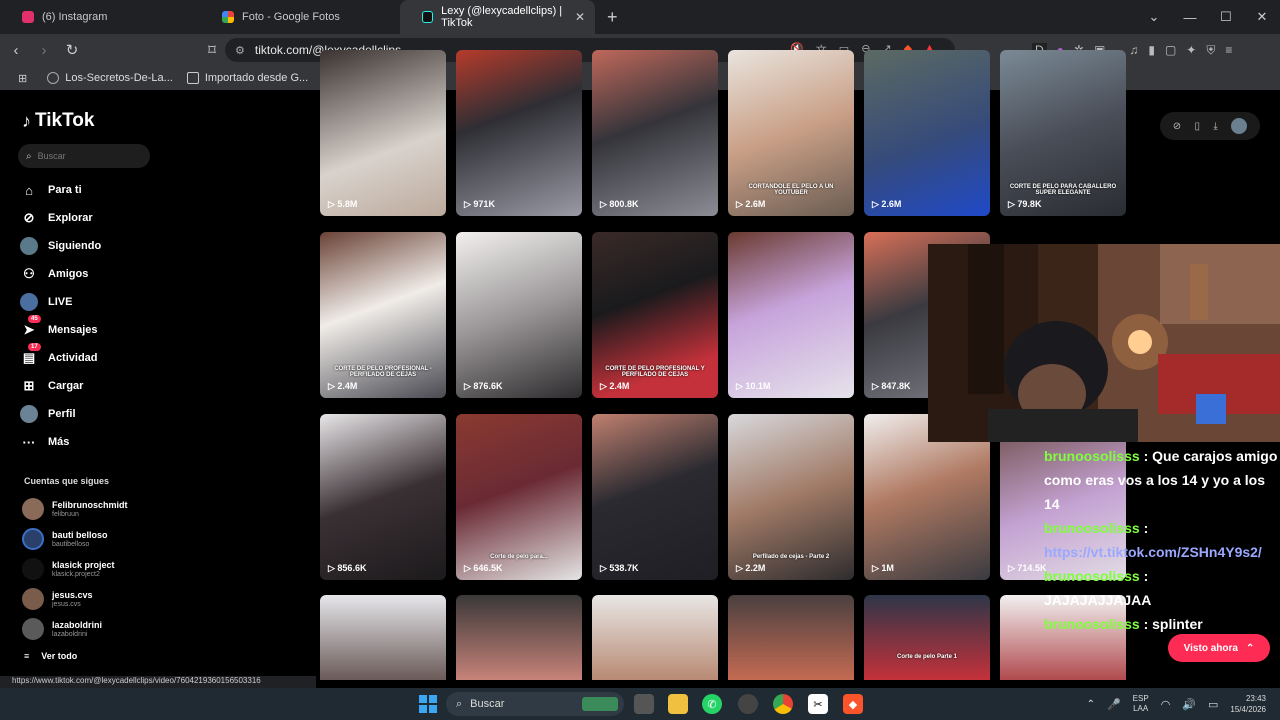 This screenshot has width=1280, height=720. What do you see at coordinates (428, 704) in the screenshot?
I see `windows-start-icon` at bounding box center [428, 704].